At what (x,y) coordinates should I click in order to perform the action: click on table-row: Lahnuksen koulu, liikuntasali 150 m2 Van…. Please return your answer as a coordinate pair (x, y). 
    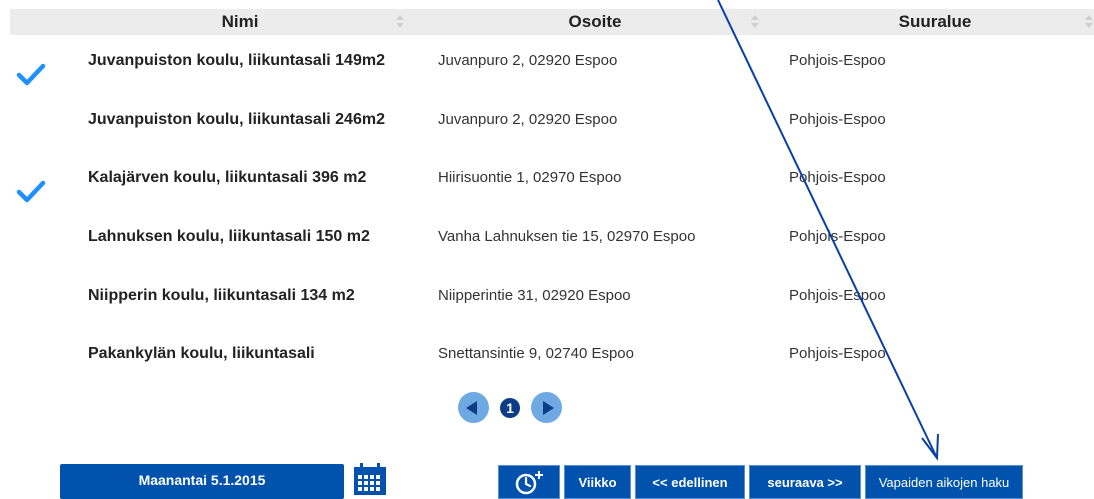
    Looking at the image, I should click on (552, 257).